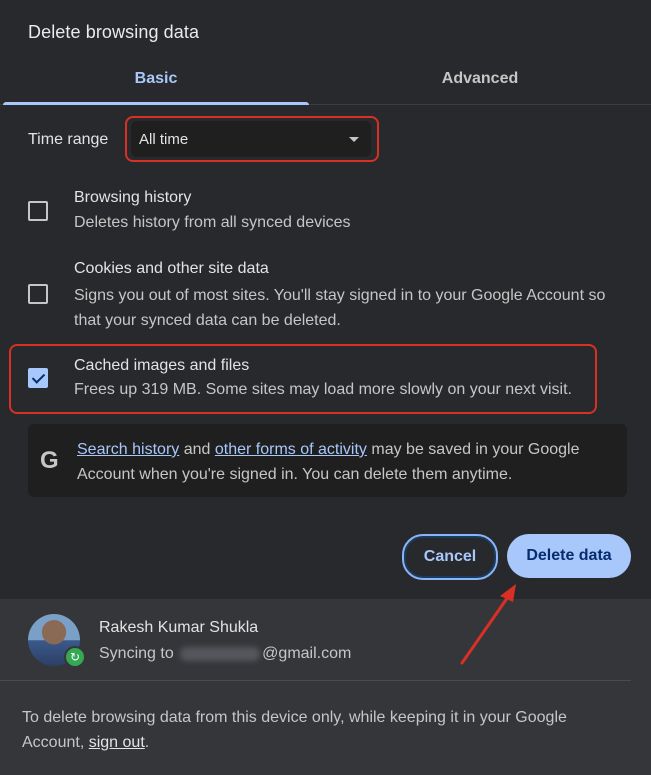 The width and height of the screenshot is (651, 775). What do you see at coordinates (128, 449) in the screenshot?
I see `search-history-link: Search history` at bounding box center [128, 449].